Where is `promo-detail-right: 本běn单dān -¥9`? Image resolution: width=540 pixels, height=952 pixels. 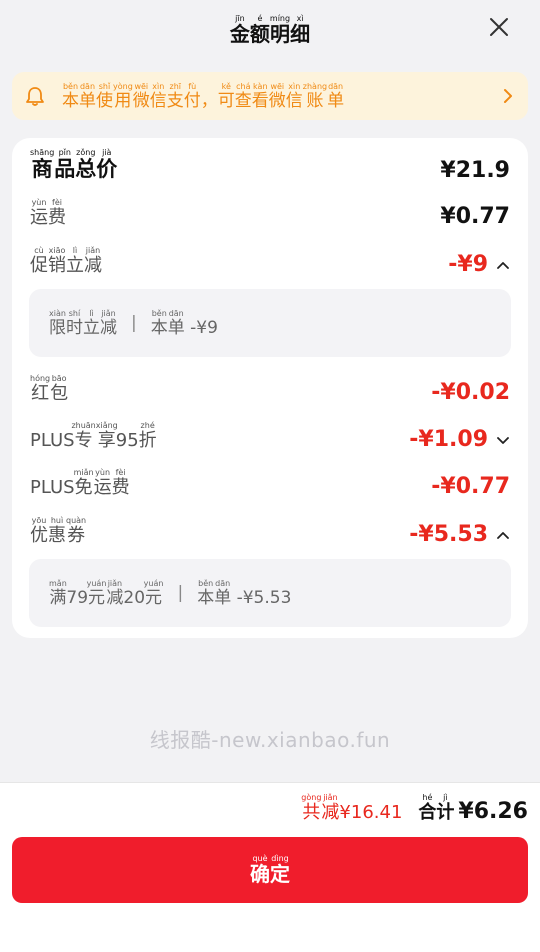 promo-detail-right: 本běn单dān -¥9 is located at coordinates (184, 323).